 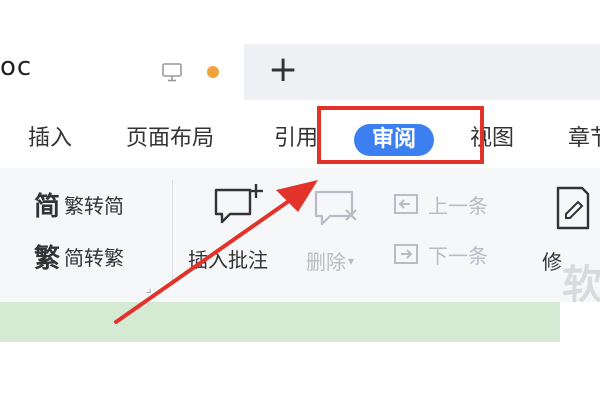 What do you see at coordinates (572, 208) in the screenshot?
I see `edit-document-icon` at bounding box center [572, 208].